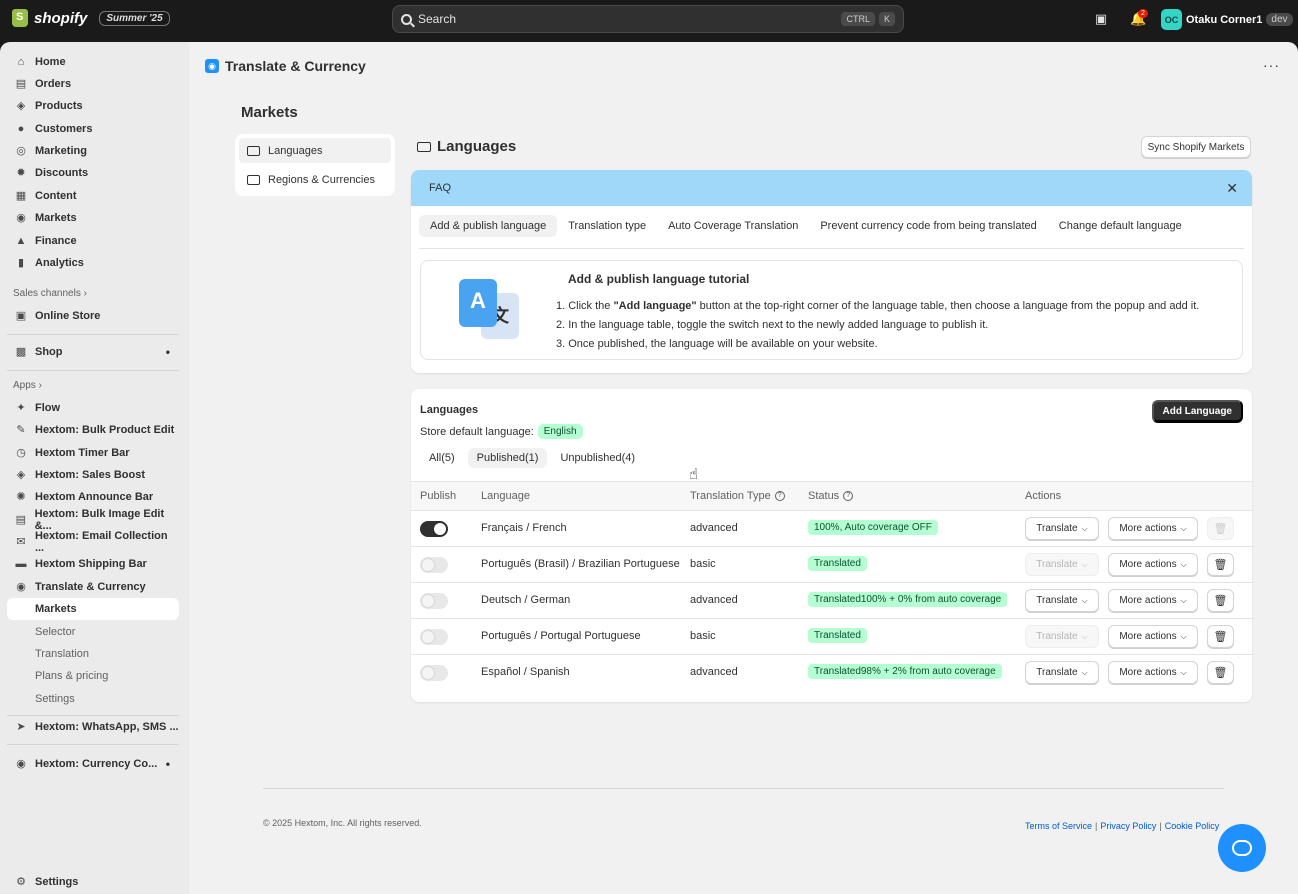 This screenshot has height=894, width=1298. What do you see at coordinates (1232, 188) in the screenshot?
I see `close-icon: ✕` at bounding box center [1232, 188].